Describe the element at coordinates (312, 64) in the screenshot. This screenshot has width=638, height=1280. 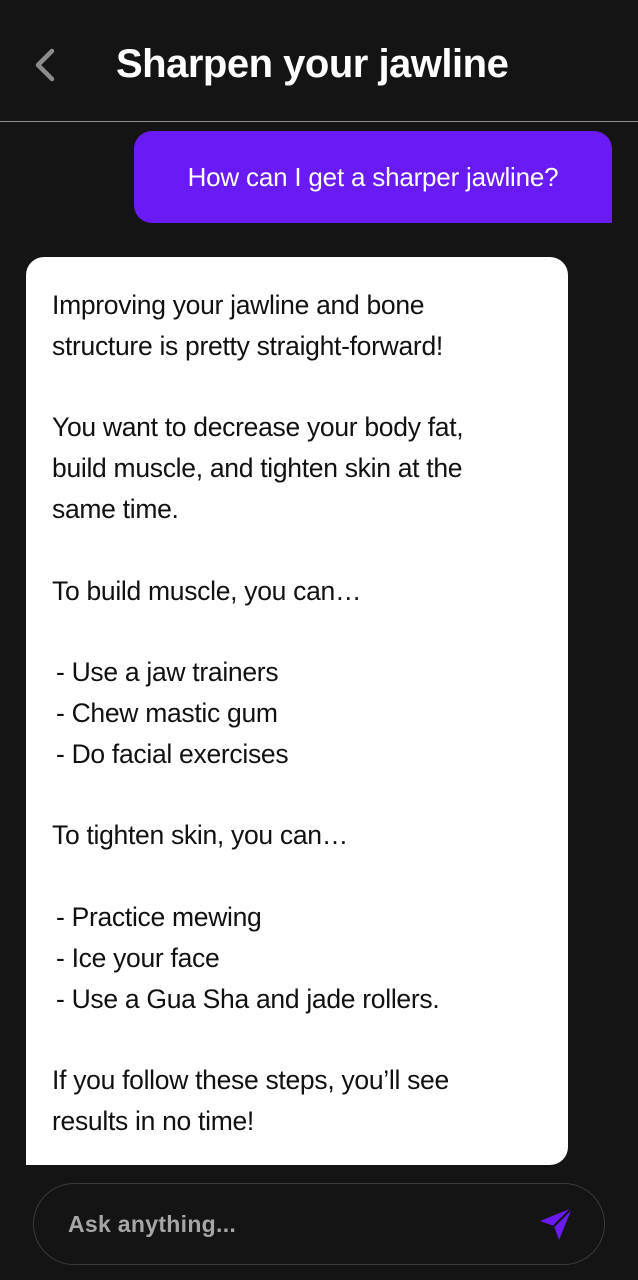
I see `page-title: Sharpen your jawline` at that location.